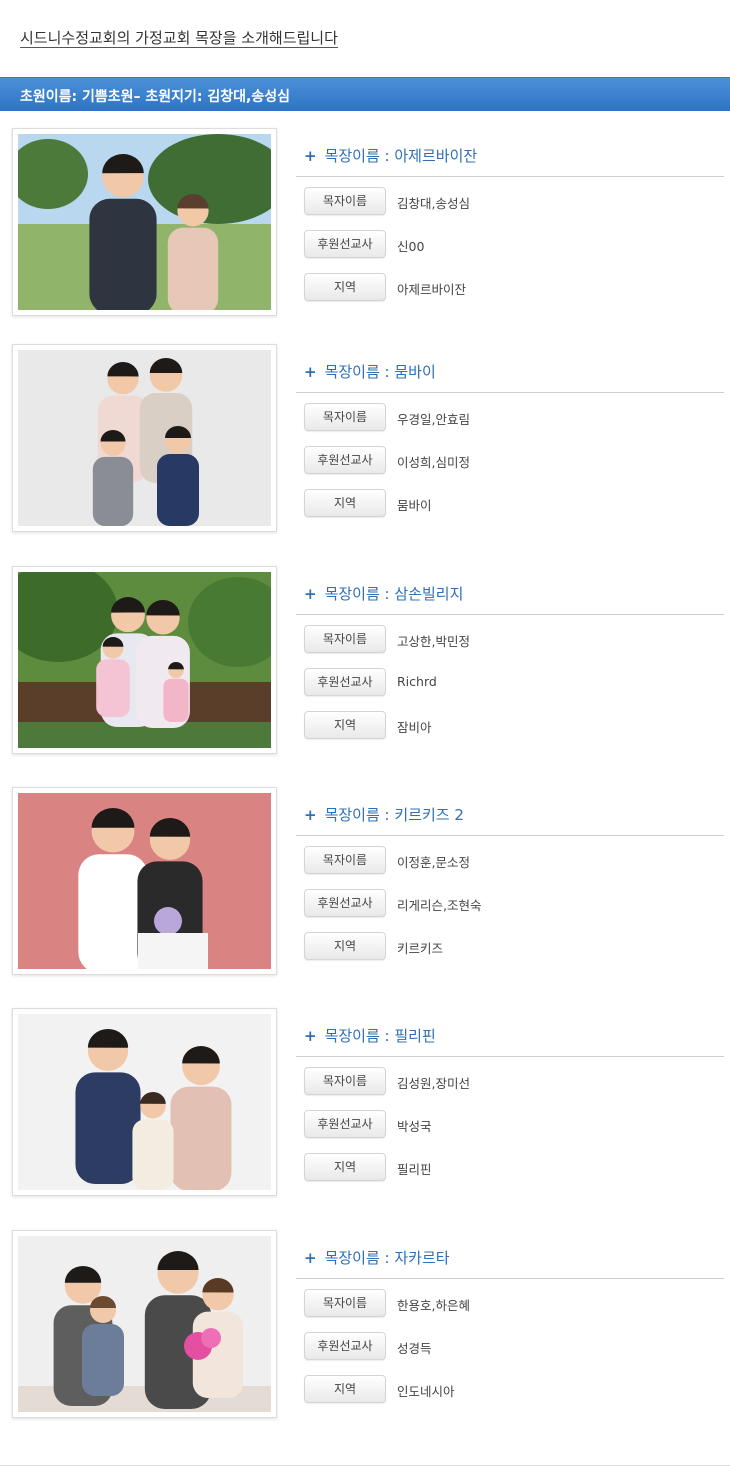  I want to click on region-row: 지역 필리핀, so click(514, 1167).